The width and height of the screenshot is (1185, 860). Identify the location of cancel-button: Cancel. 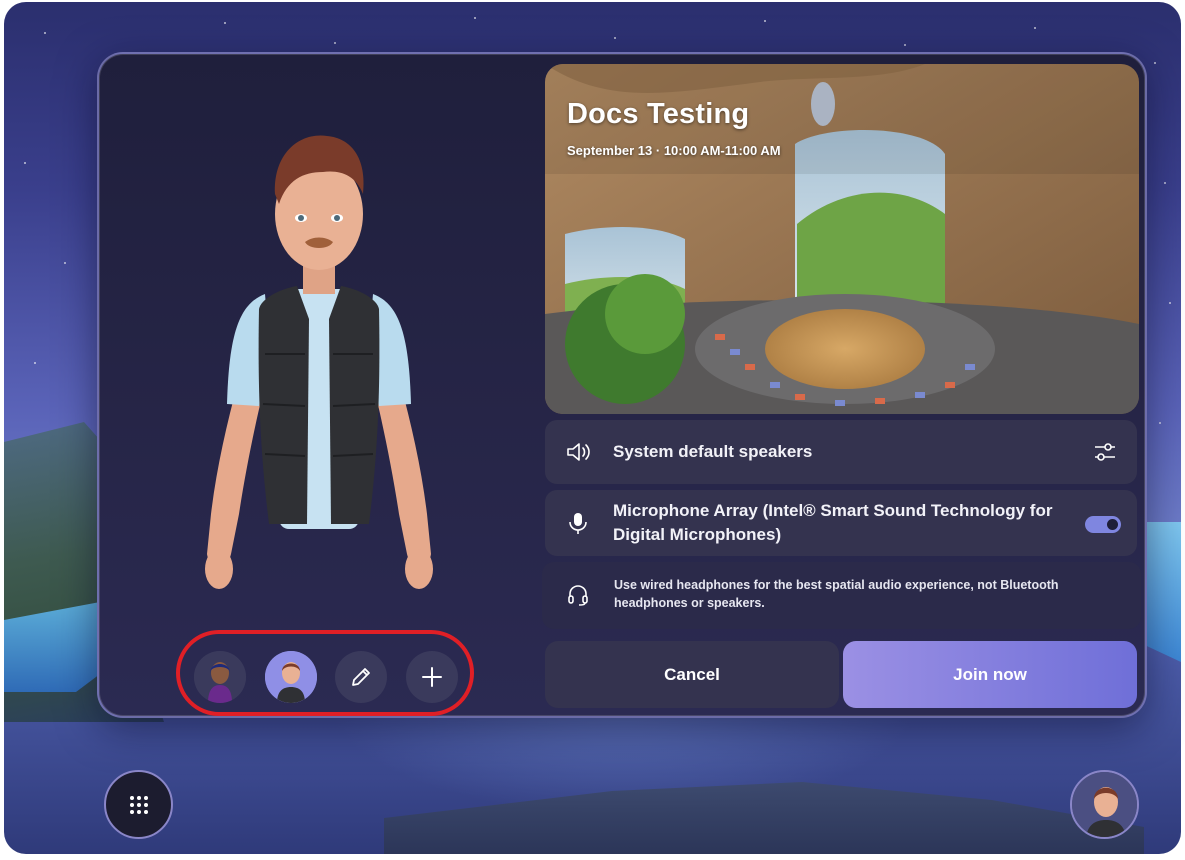
(692, 674).